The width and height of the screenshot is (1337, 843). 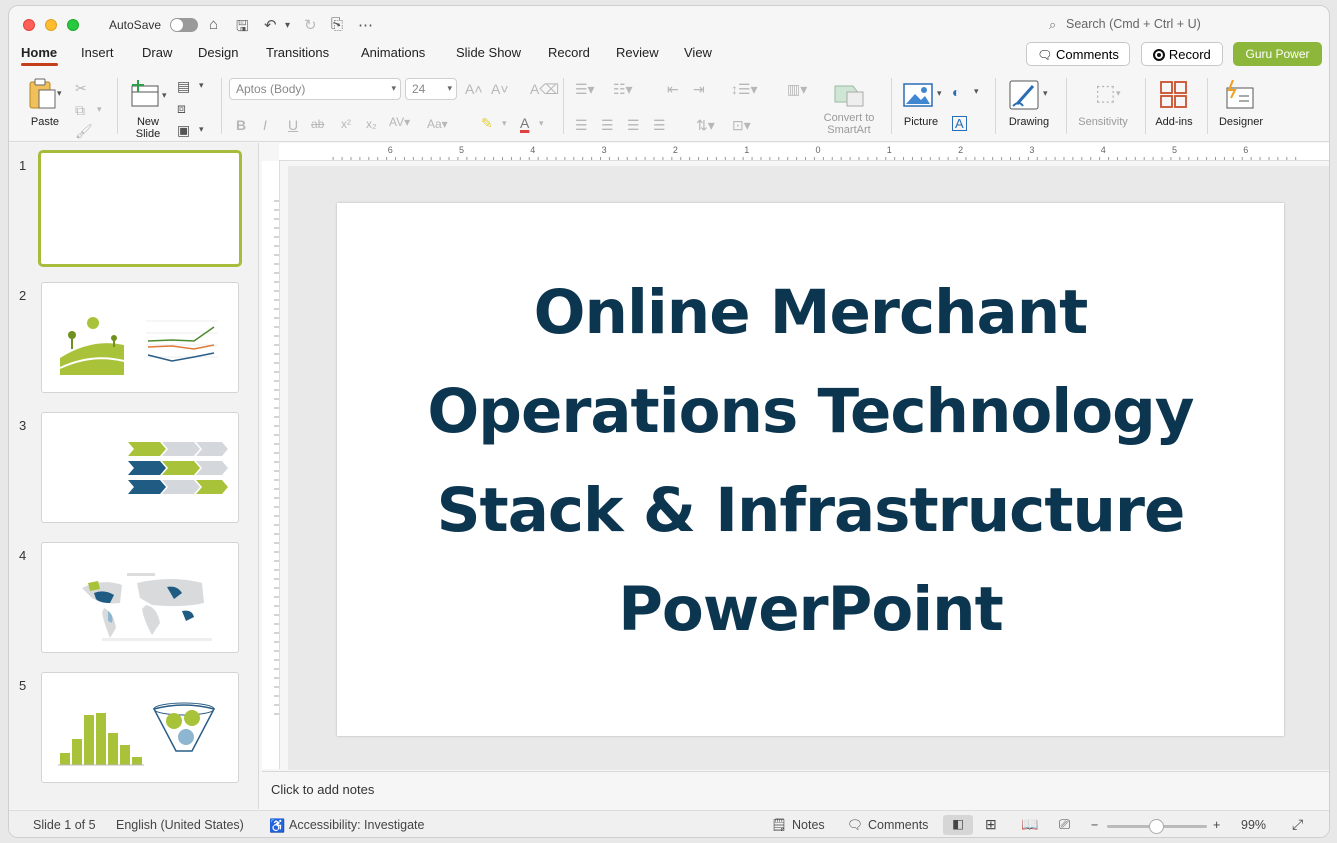 I want to click on more-icon: ⋯, so click(x=365, y=25).